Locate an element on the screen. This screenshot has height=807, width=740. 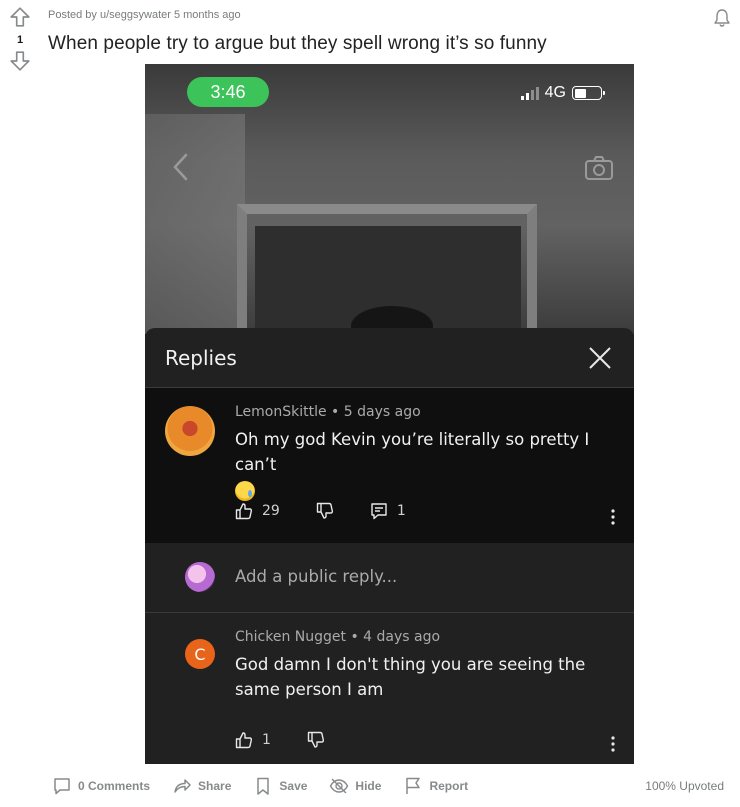
upvote-ratio: 100% Upvoted is located at coordinates (684, 786).